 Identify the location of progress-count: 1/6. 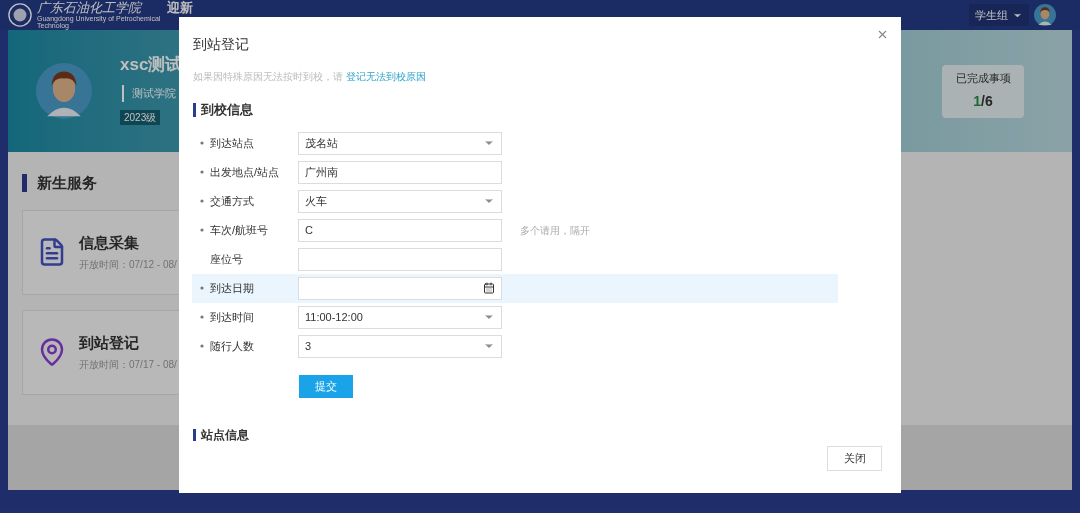
(983, 101).